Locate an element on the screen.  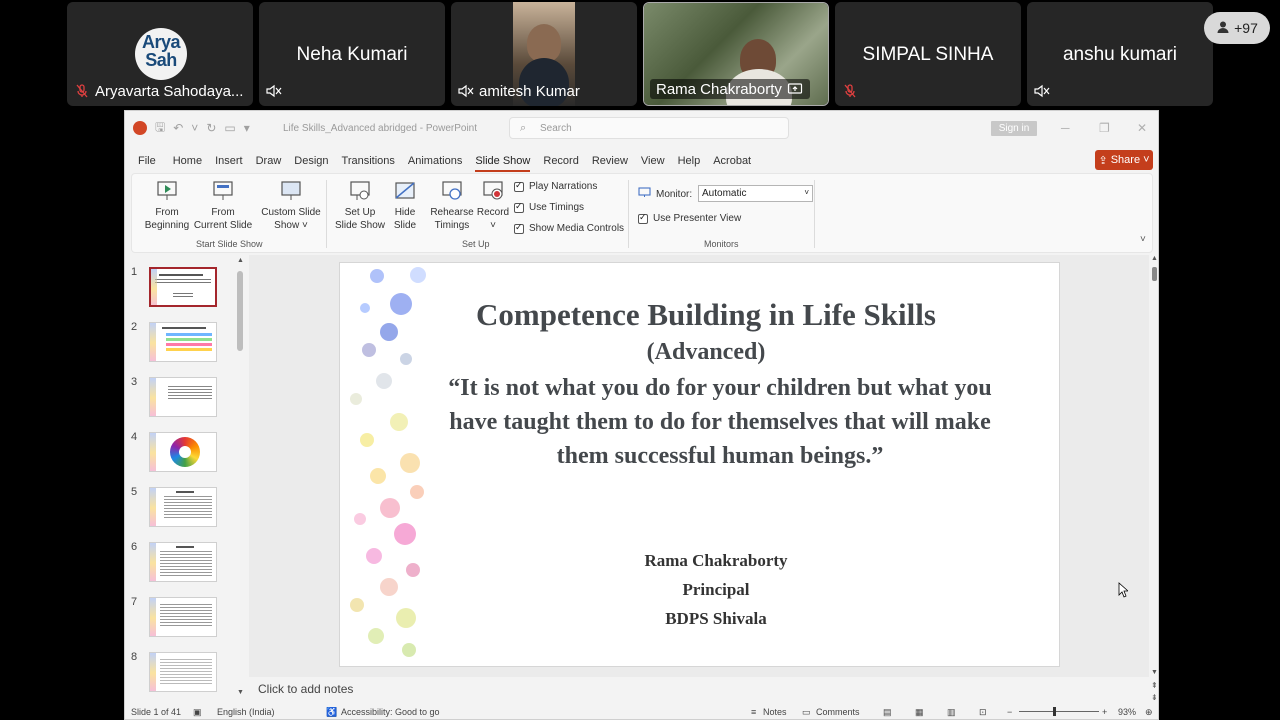
rehearse-timings-button: Rehearse Timings is located at coordinates (452, 206).